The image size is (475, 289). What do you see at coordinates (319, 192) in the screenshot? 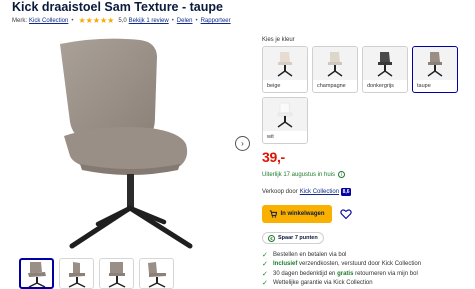
I see `seller-link: Kick Collection` at bounding box center [319, 192].